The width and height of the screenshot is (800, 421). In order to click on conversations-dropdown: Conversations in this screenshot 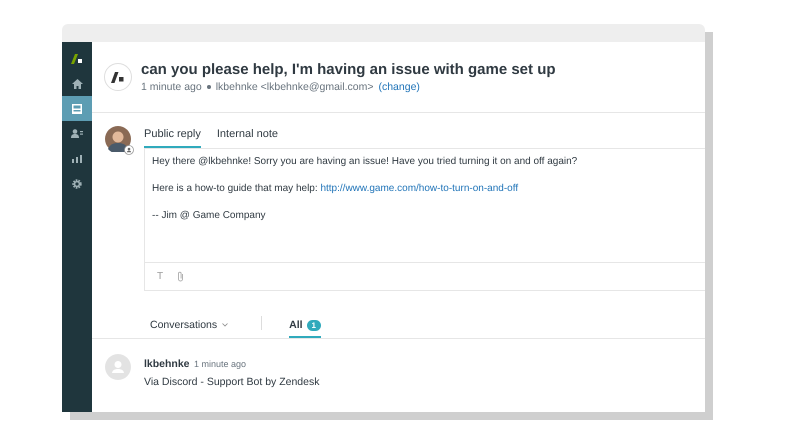, I will do `click(189, 328)`.